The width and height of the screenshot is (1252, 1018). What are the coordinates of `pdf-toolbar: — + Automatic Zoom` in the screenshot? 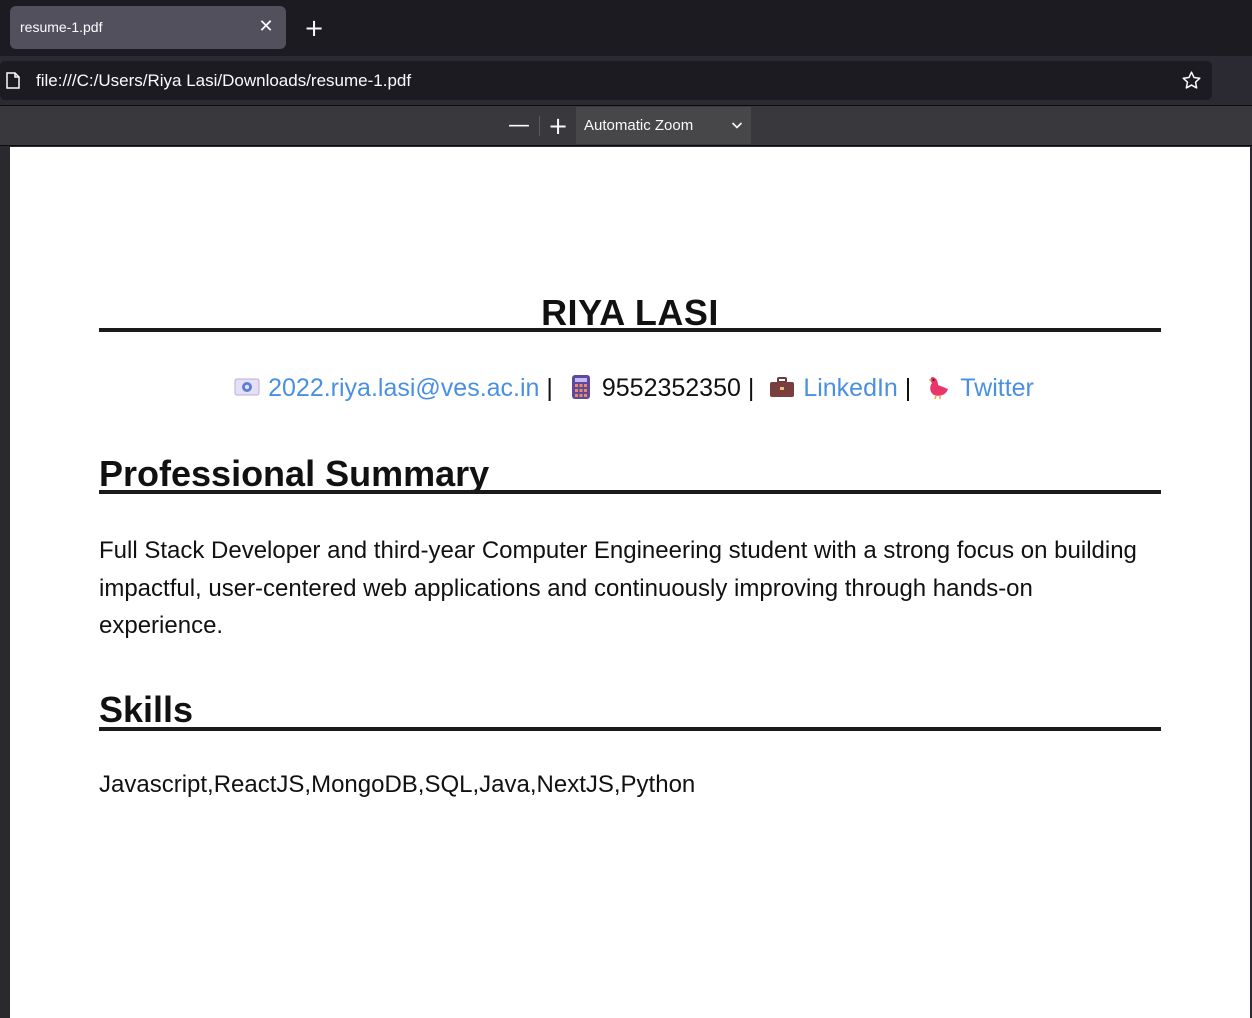 It's located at (626, 126).